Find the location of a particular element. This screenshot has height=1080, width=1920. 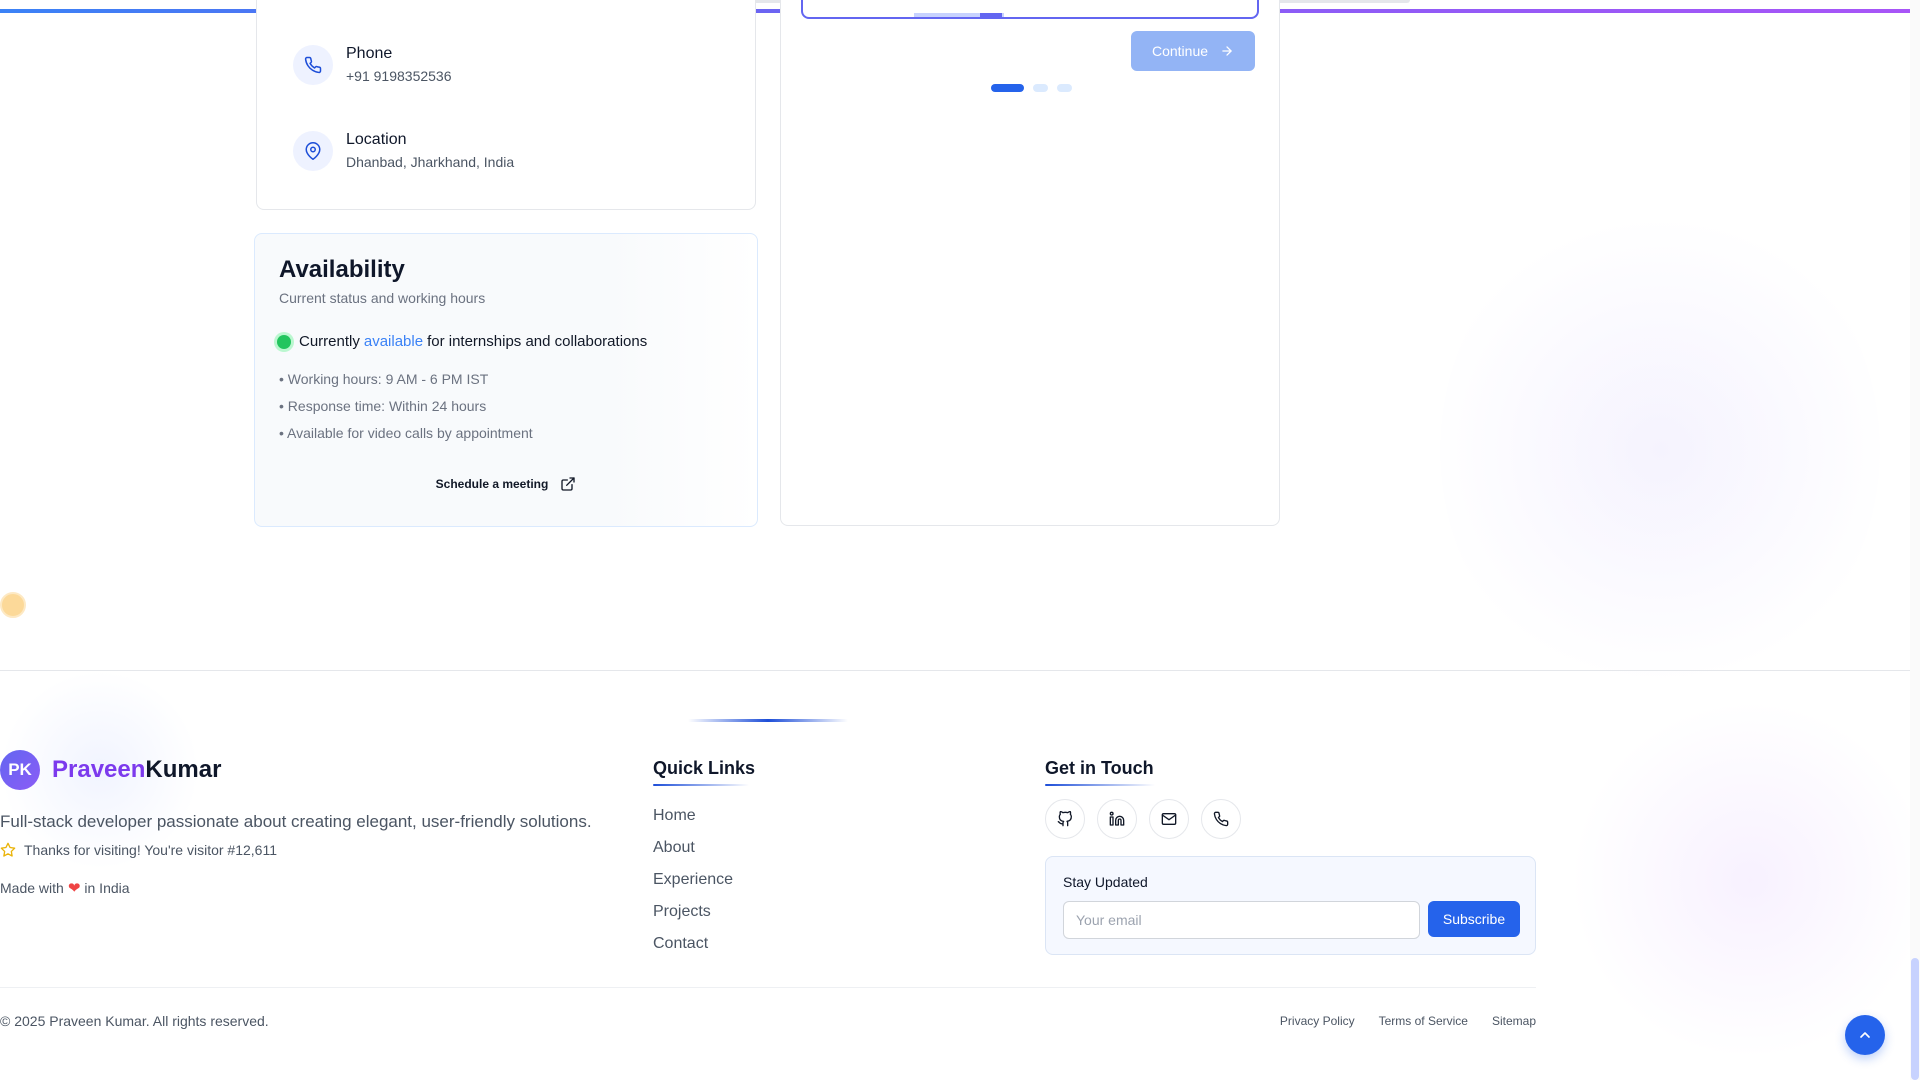

legal-links: Privacy Policy Terms of Service Sitemap is located at coordinates (1396, 1021).